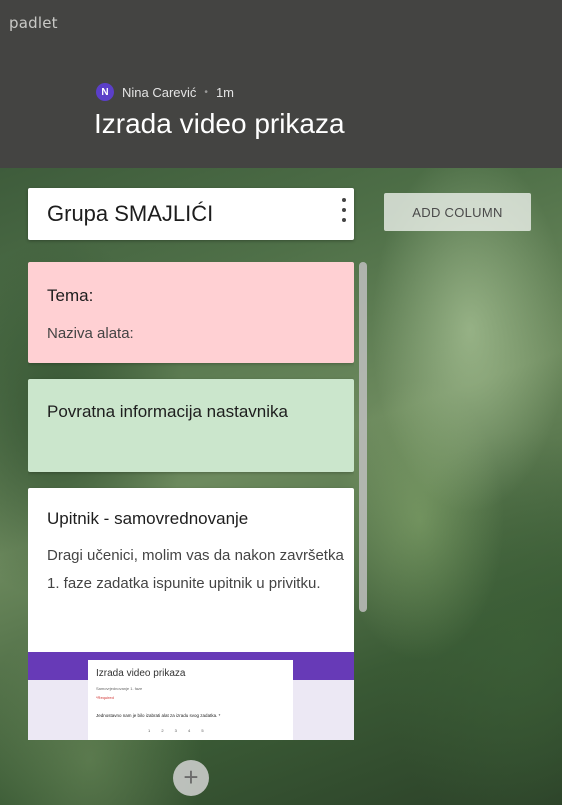  Describe the element at coordinates (141, 673) in the screenshot. I see `form-title: Izrada video prikaza` at that location.